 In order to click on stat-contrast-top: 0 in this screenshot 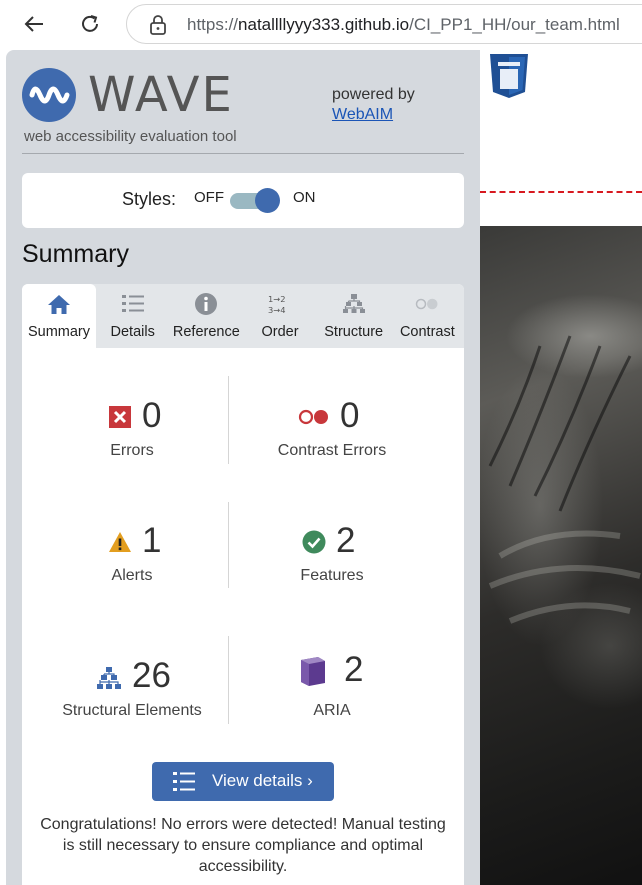, I will do `click(332, 416)`.